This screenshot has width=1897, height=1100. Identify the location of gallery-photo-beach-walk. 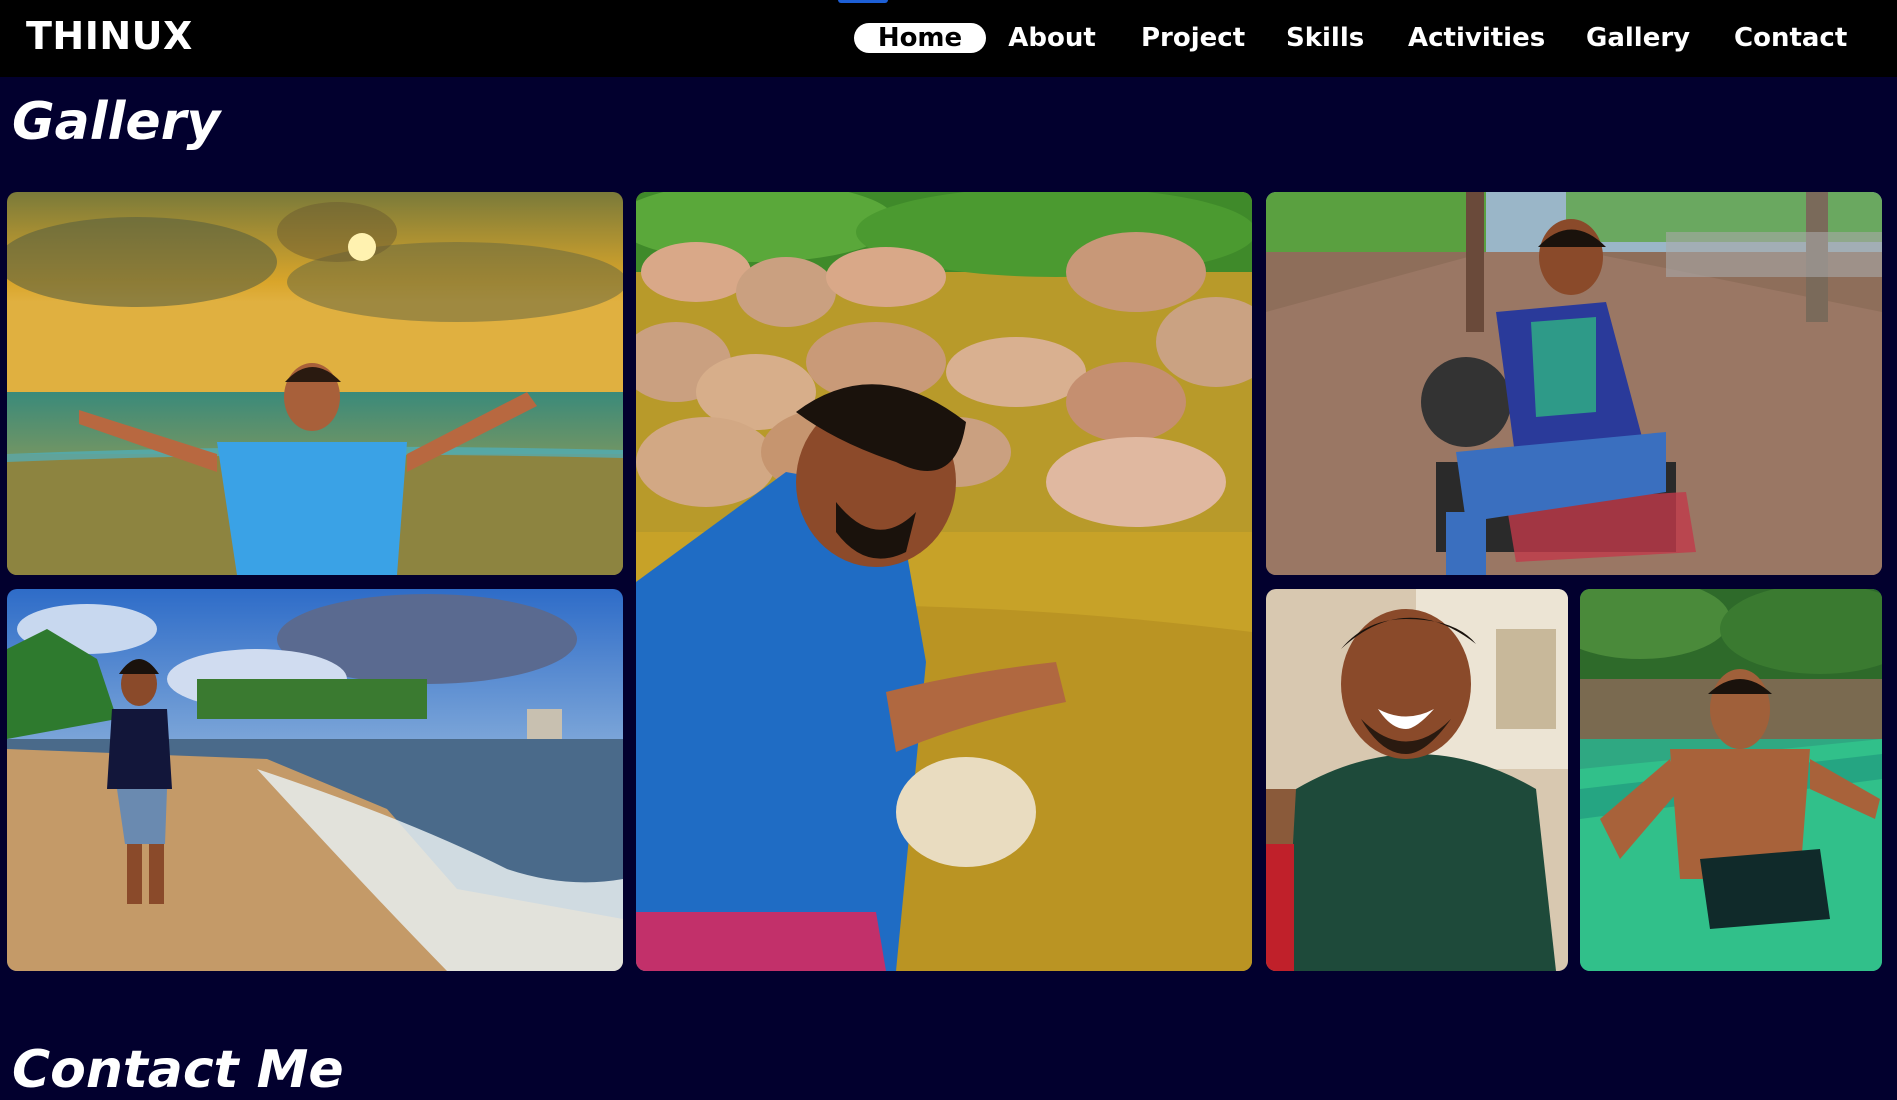
(315, 780).